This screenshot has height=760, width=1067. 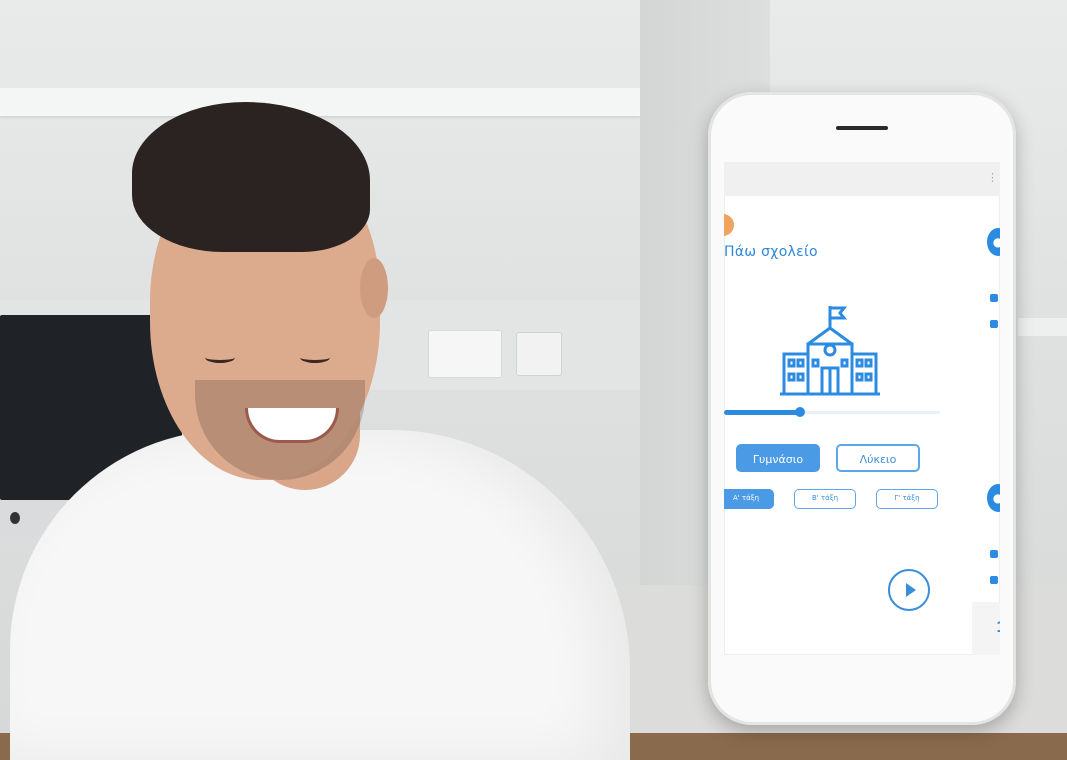 What do you see at coordinates (320, 102) in the screenshot?
I see `wall-shelf` at bounding box center [320, 102].